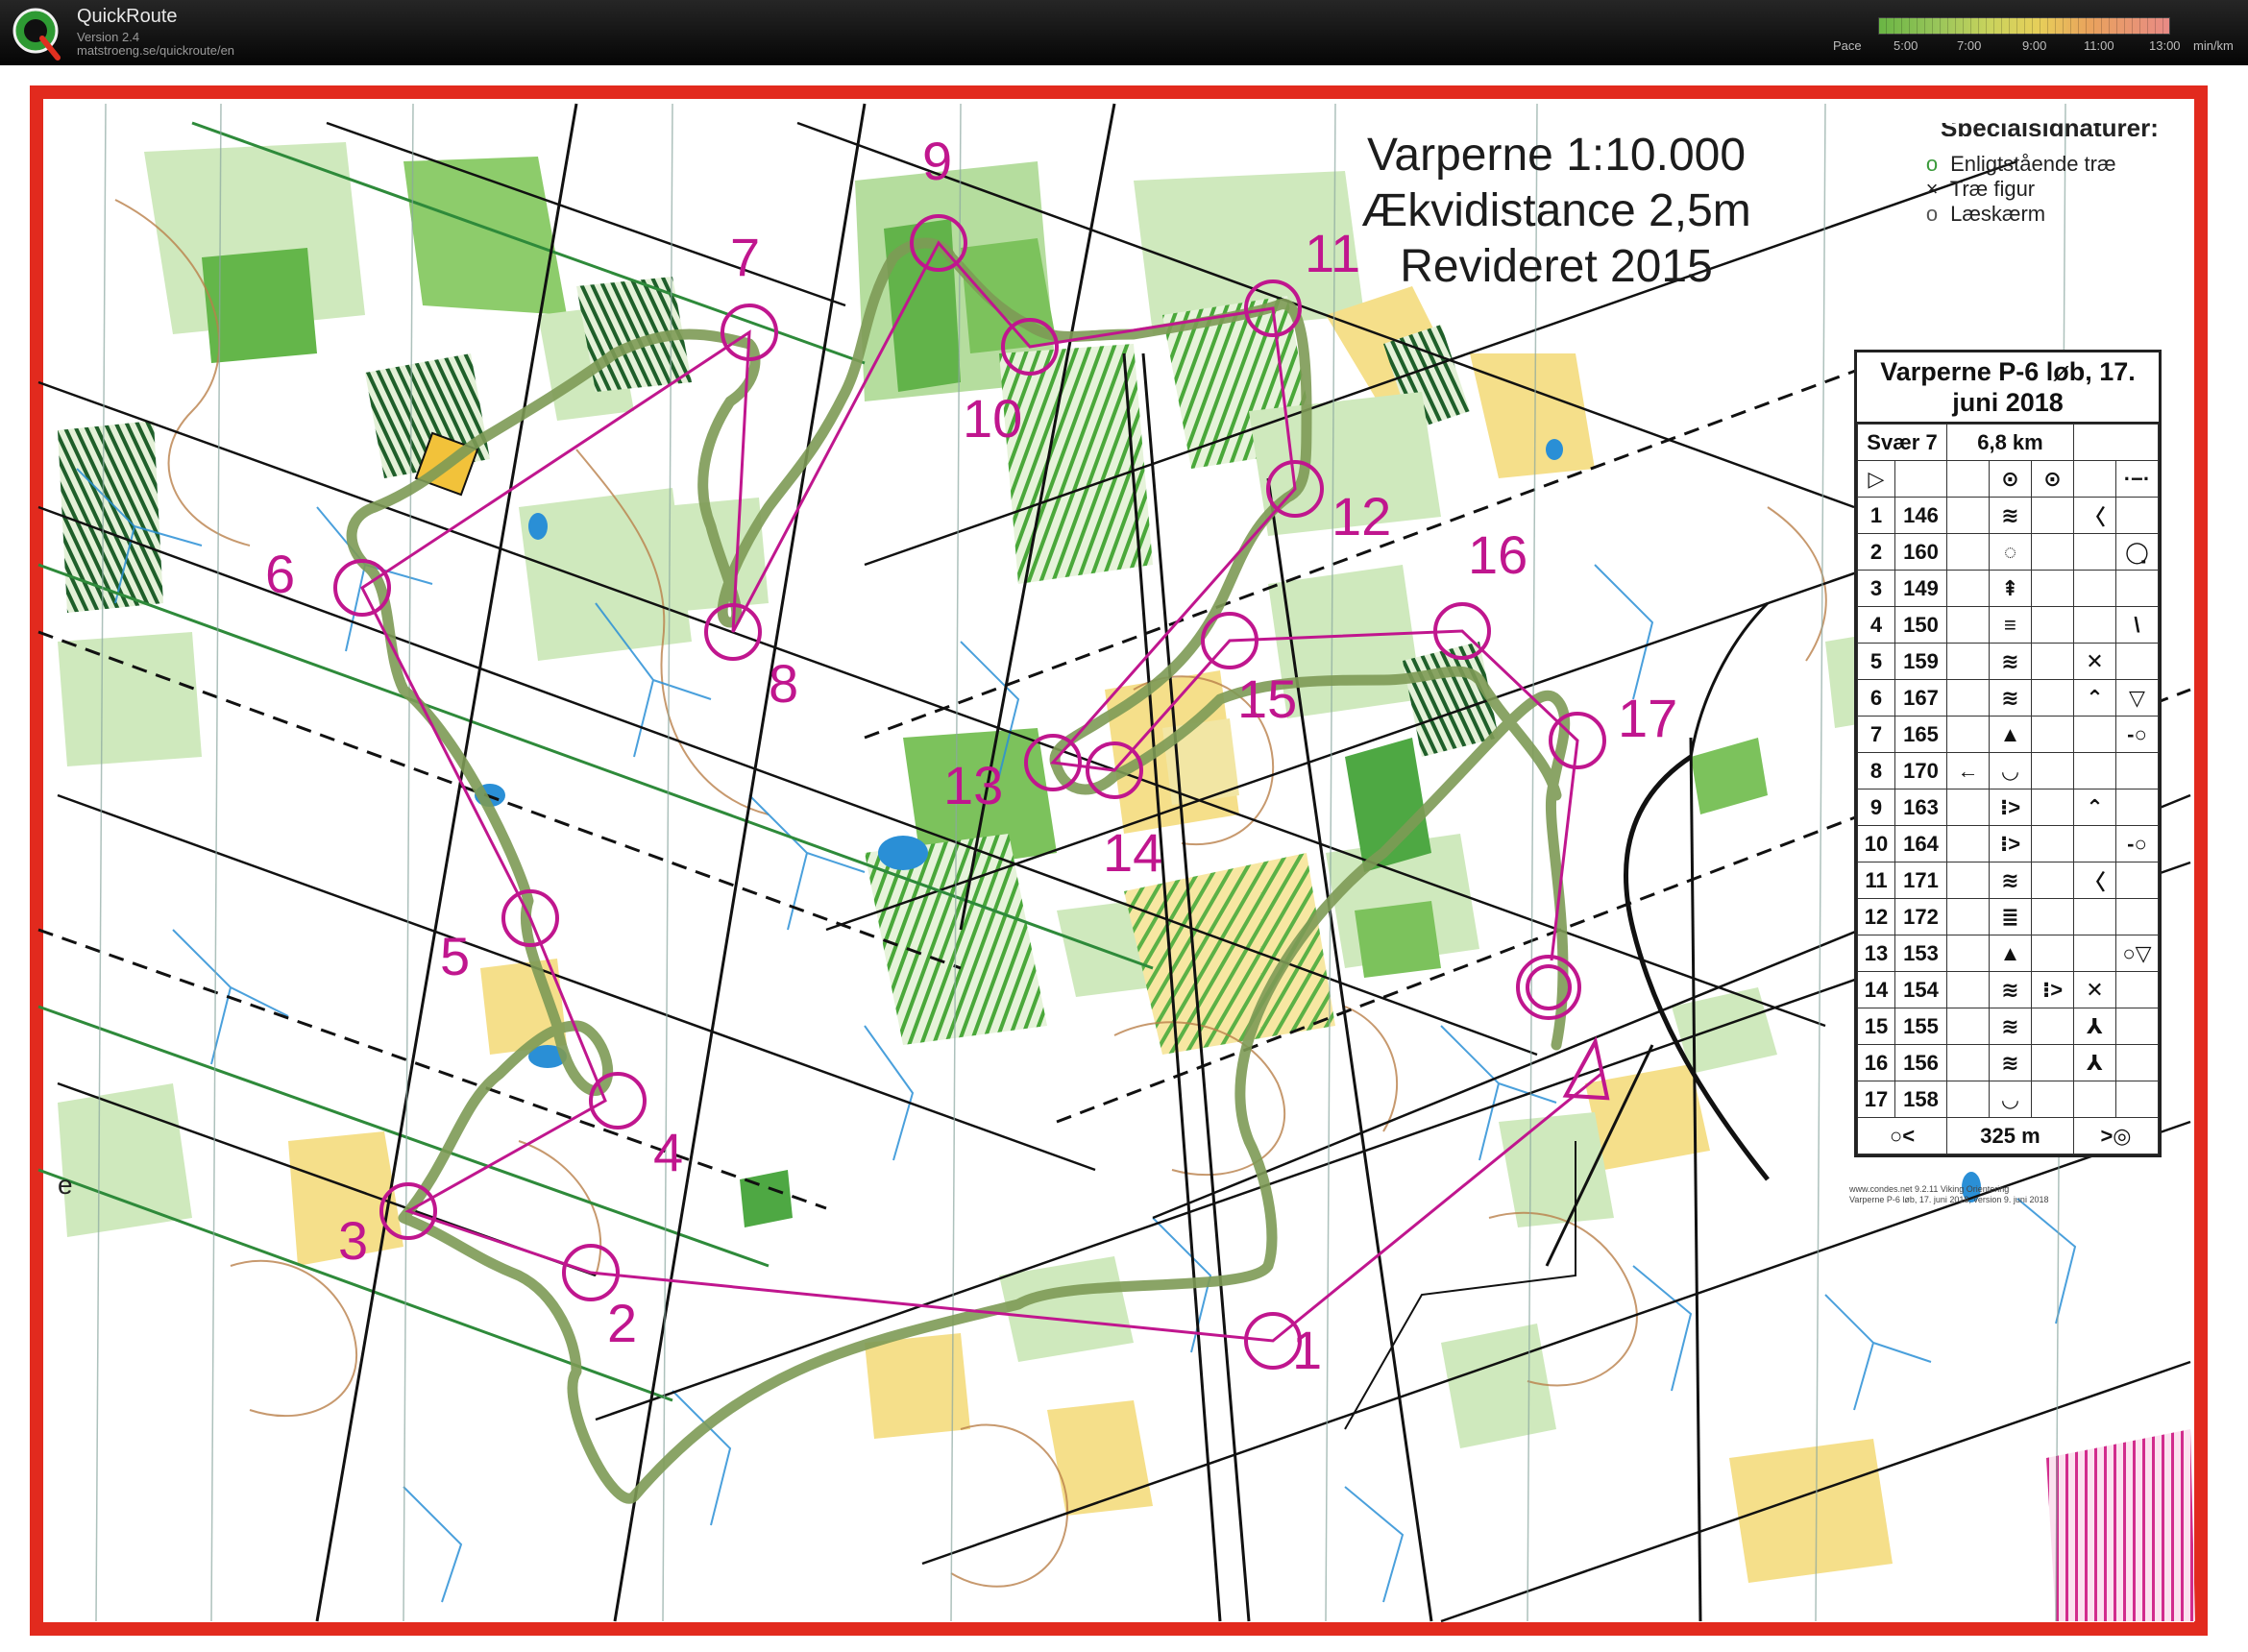 The width and height of the screenshot is (2248, 1652). I want to click on control-number: 15, so click(1267, 698).